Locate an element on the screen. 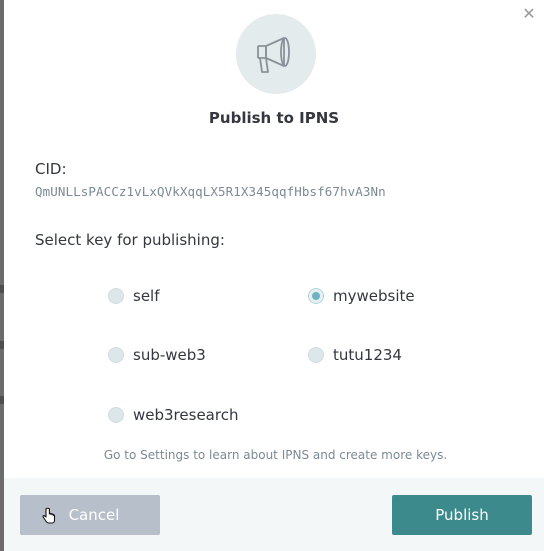  radio-button-selected is located at coordinates (316, 296).